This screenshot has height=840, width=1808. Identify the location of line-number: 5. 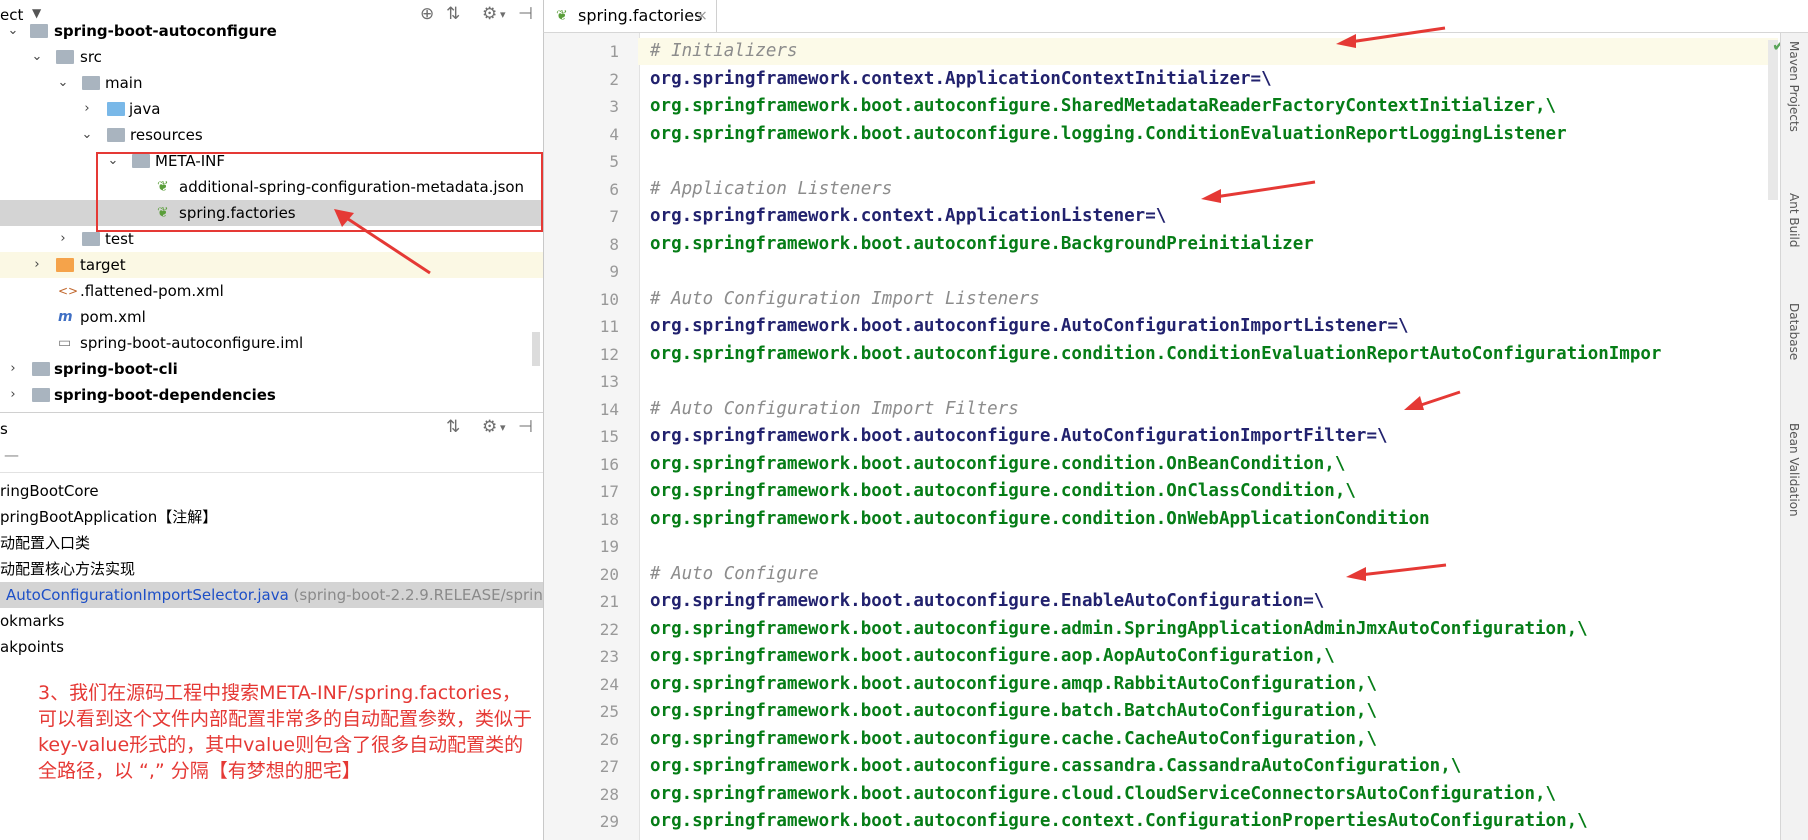
(614, 161).